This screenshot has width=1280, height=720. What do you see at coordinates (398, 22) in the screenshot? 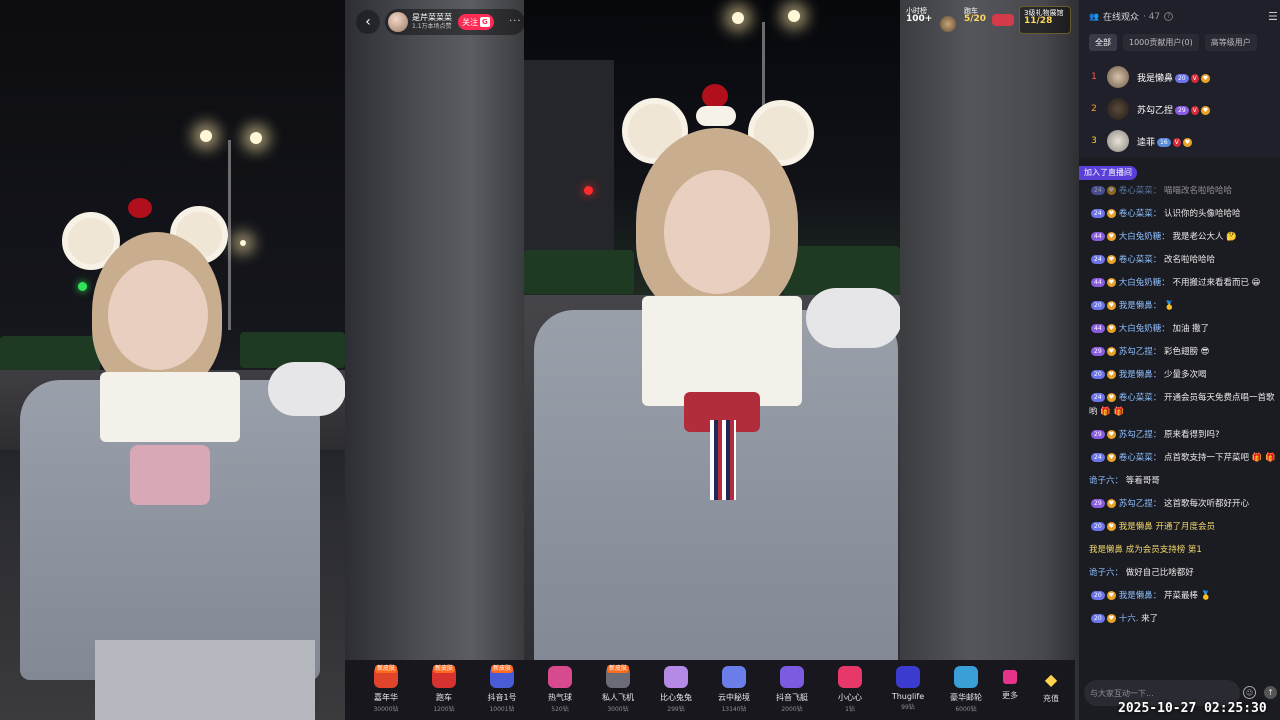
I see `host-avatar` at bounding box center [398, 22].